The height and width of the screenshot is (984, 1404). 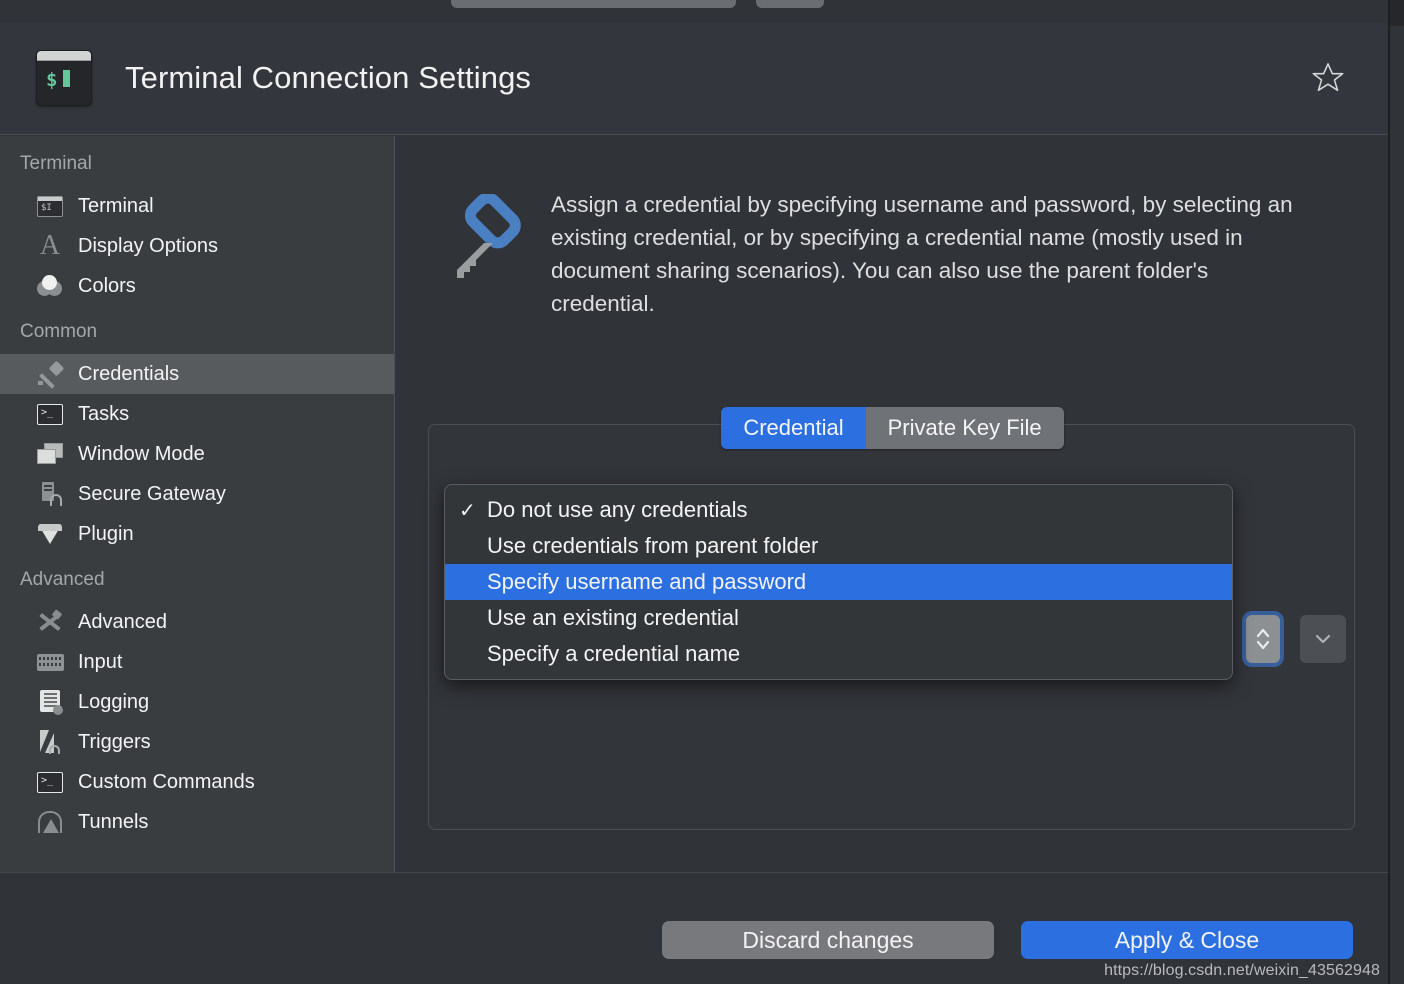 What do you see at coordinates (114, 741) in the screenshot?
I see `sidebar-item-label: Triggers` at bounding box center [114, 741].